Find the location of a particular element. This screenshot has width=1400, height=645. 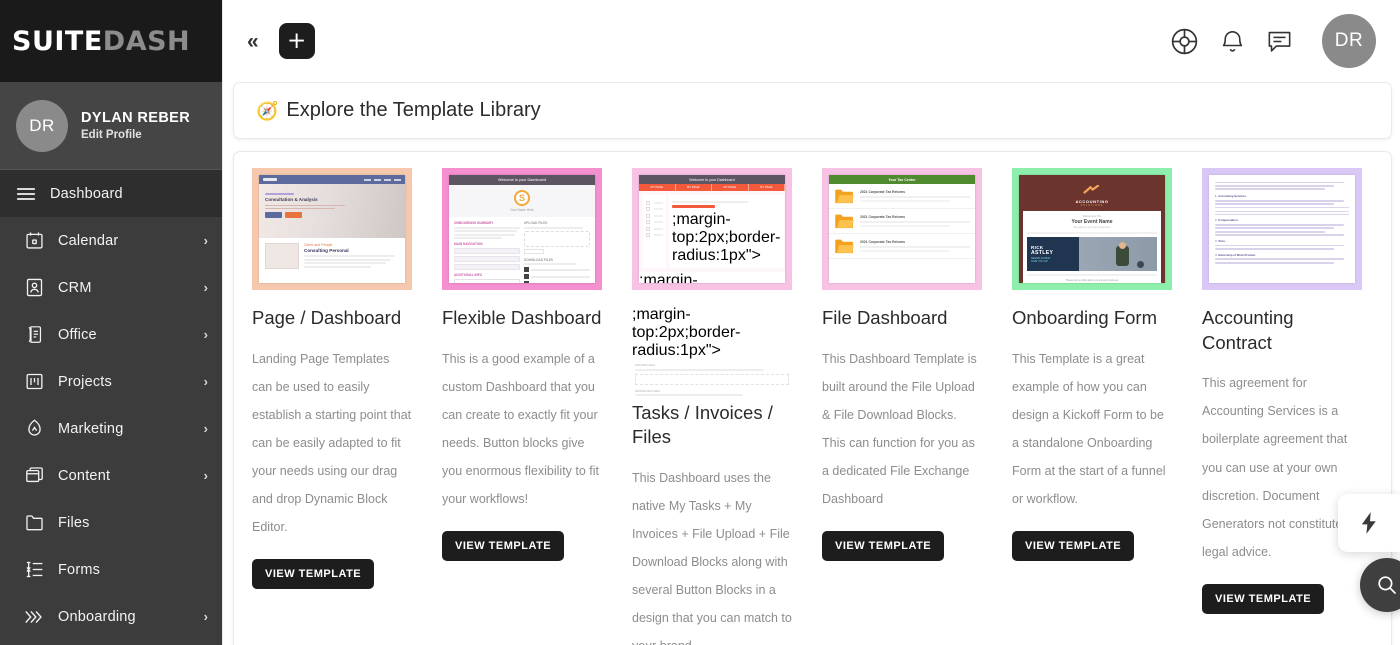

form-list-icon is located at coordinates (34, 570).